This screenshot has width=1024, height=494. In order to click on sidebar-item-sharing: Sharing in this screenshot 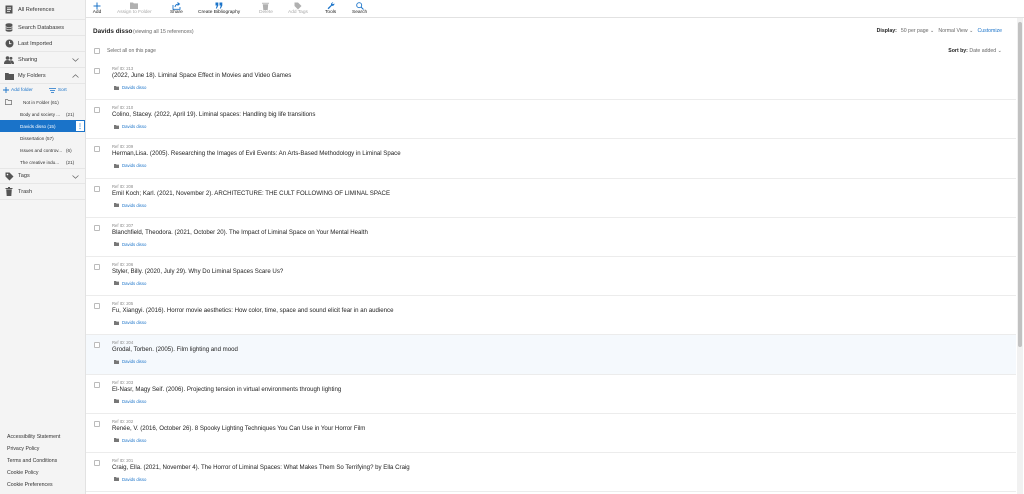, I will do `click(42, 60)`.